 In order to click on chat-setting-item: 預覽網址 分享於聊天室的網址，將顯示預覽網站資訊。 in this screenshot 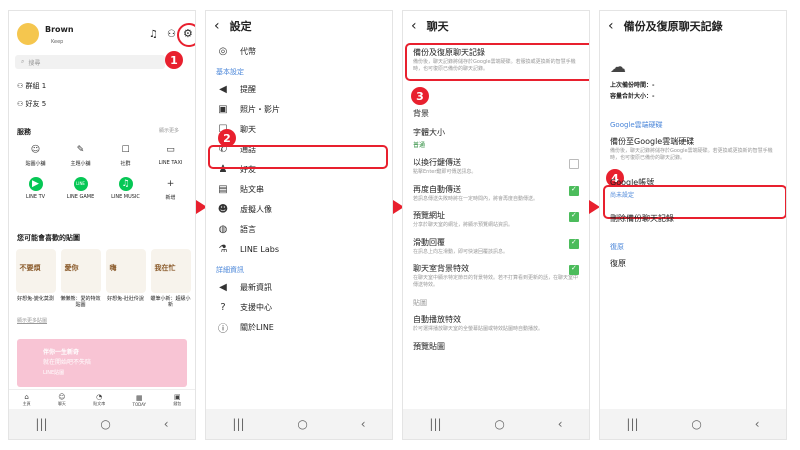, I will do `click(496, 219)`.